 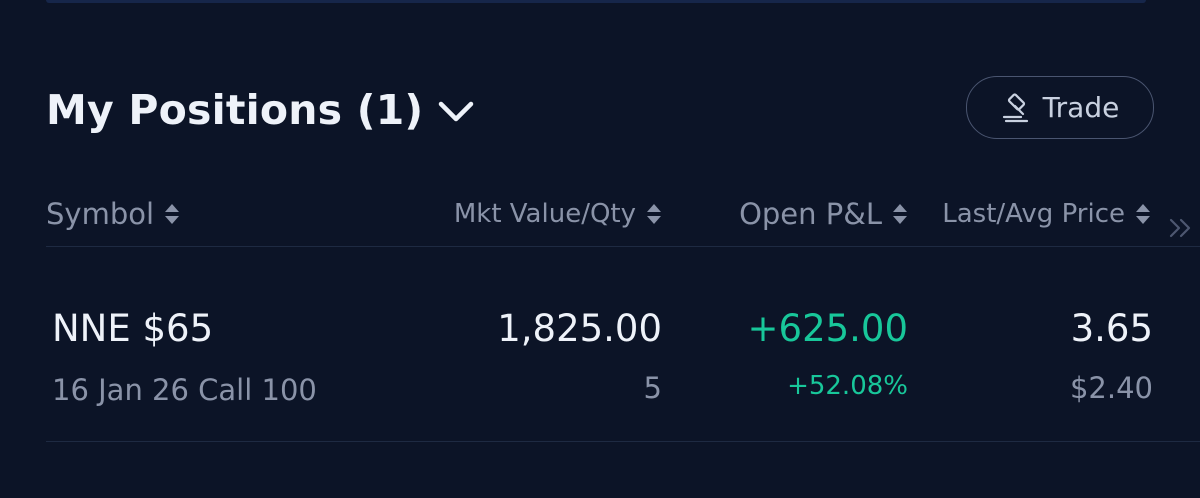 What do you see at coordinates (456, 112) in the screenshot?
I see `chevron-down-icon` at bounding box center [456, 112].